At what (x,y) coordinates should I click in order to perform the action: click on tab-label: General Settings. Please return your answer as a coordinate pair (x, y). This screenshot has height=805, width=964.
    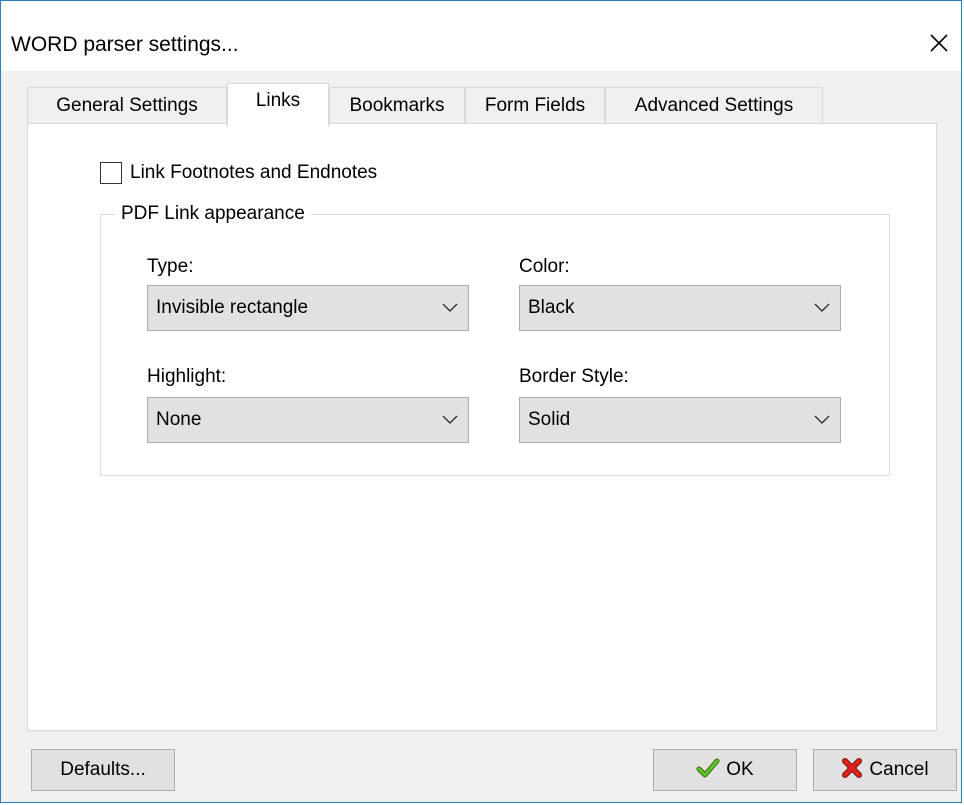
    Looking at the image, I should click on (127, 105).